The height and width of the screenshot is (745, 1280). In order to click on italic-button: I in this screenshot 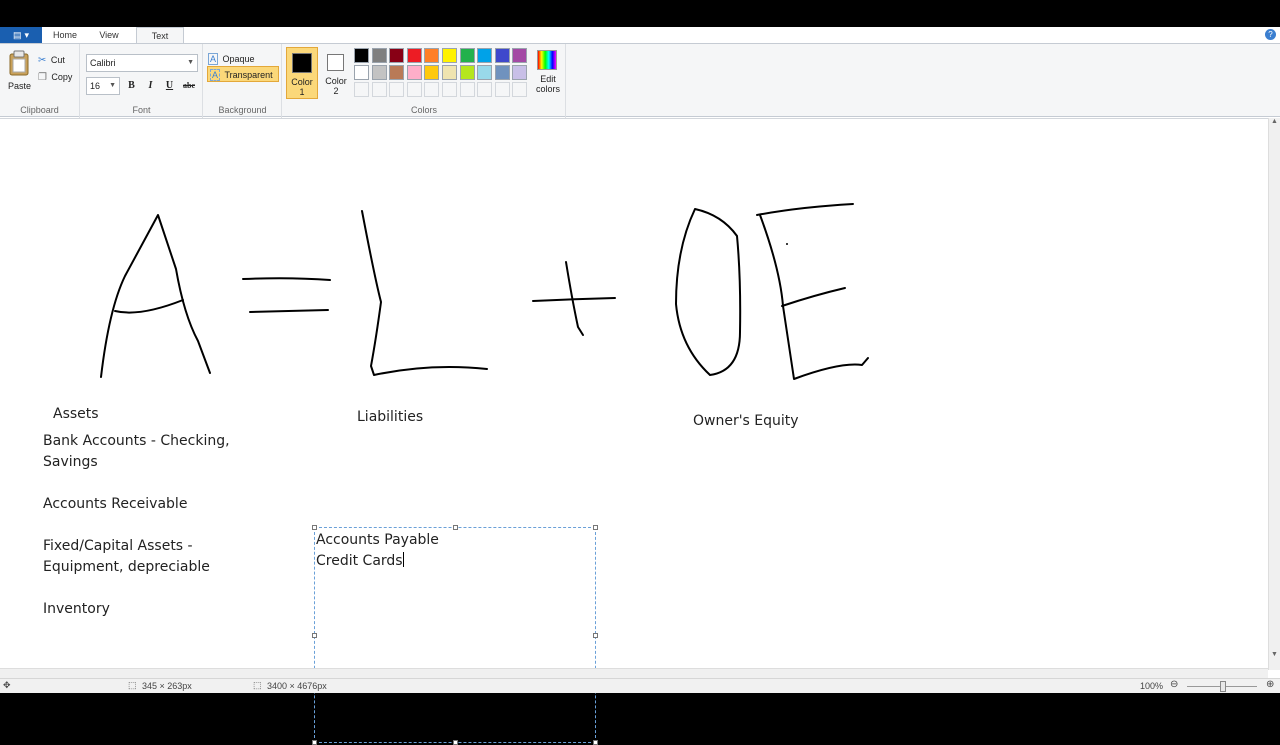, I will do `click(150, 85)`.